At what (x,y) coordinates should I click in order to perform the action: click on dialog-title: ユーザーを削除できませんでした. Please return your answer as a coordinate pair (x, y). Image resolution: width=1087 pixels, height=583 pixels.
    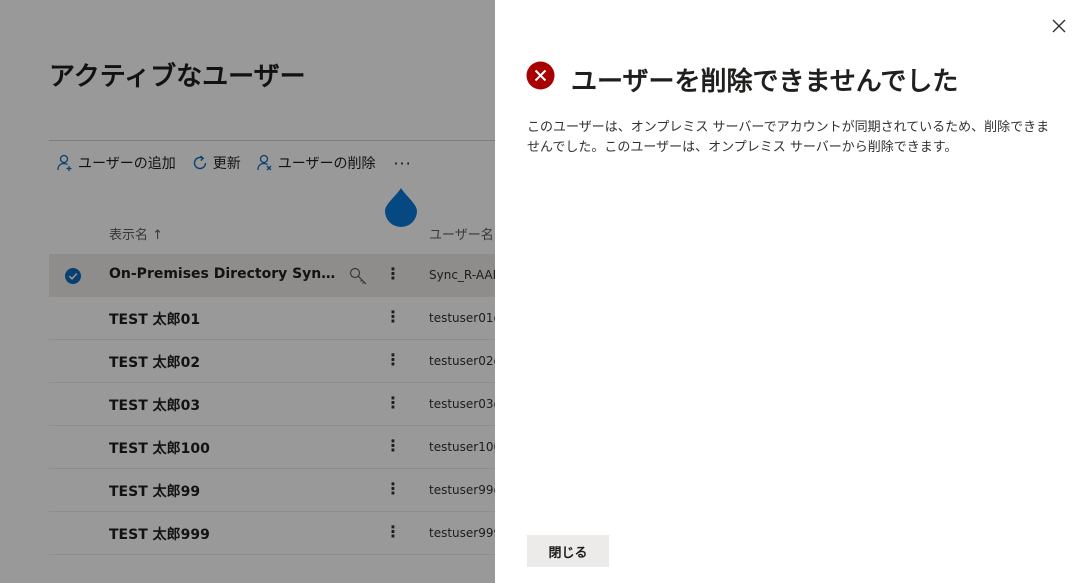
    Looking at the image, I should click on (765, 82).